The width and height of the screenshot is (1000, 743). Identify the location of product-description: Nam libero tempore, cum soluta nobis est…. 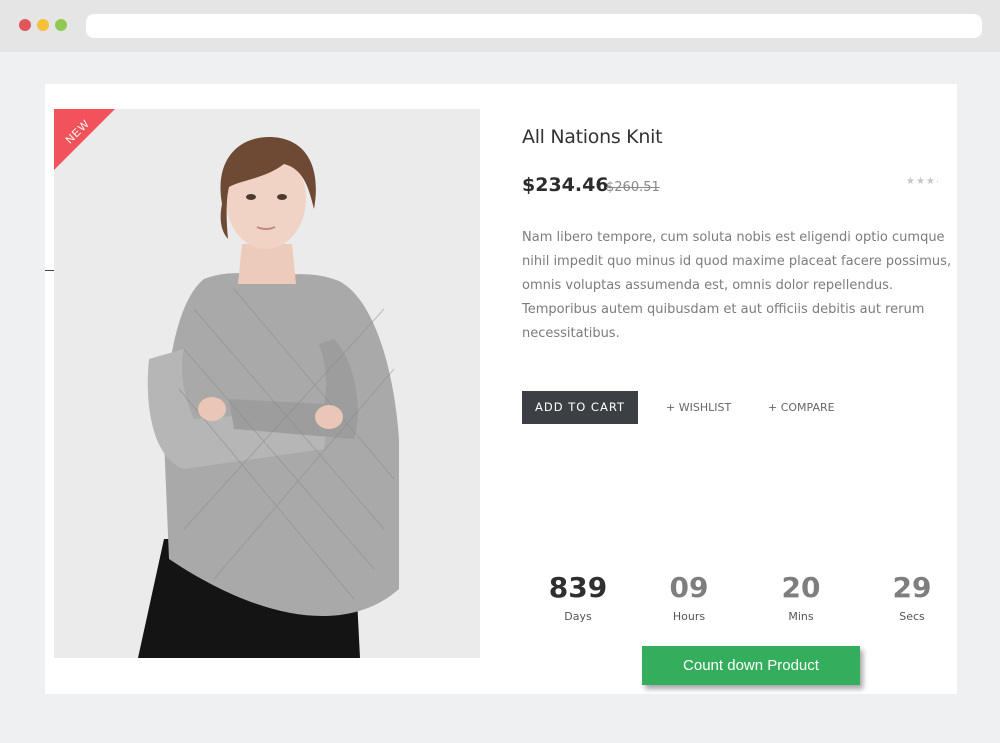
(737, 285).